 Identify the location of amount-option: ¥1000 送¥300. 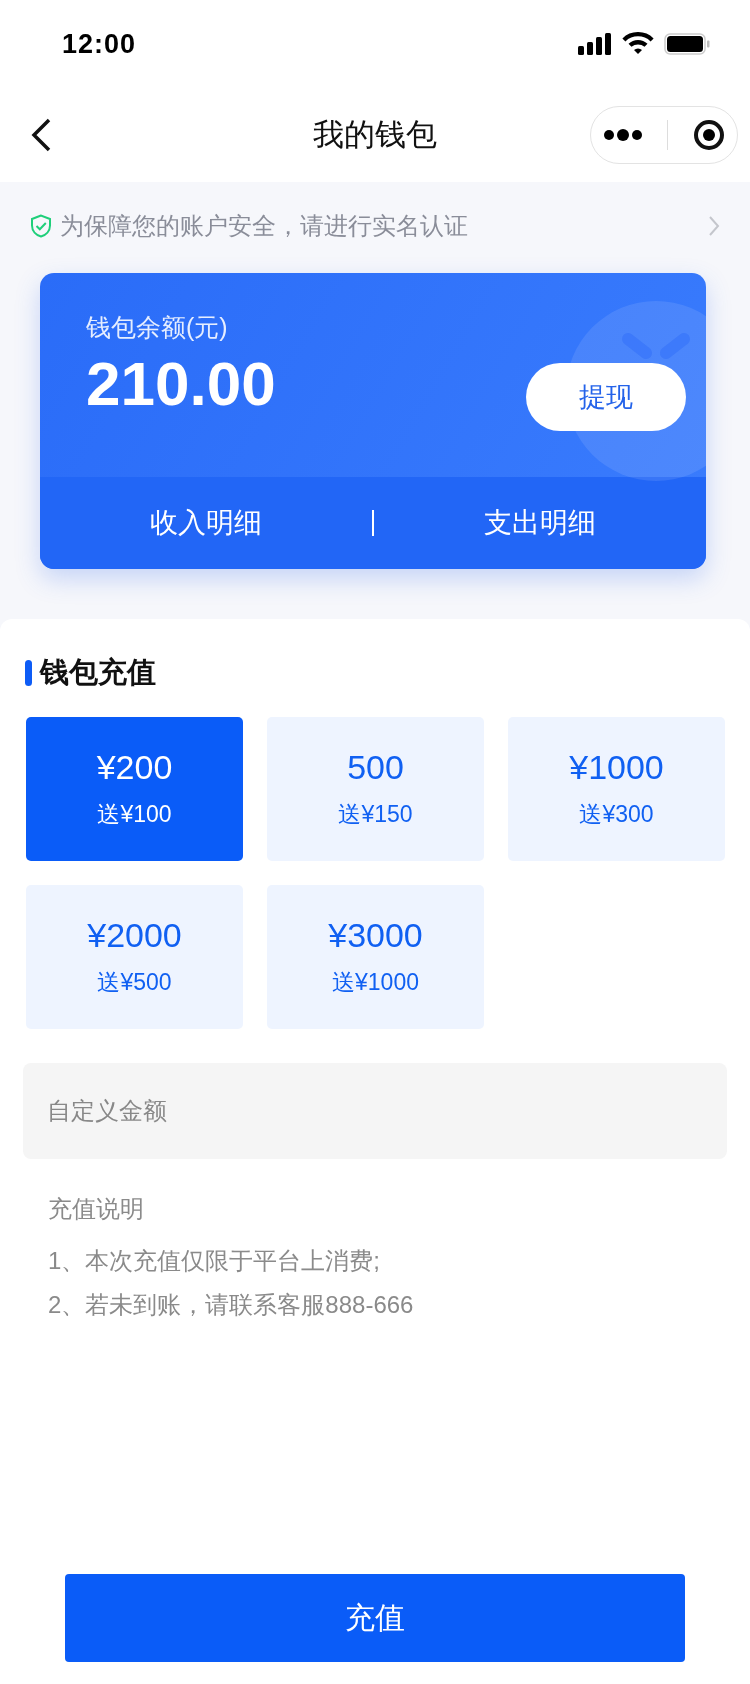
(616, 789).